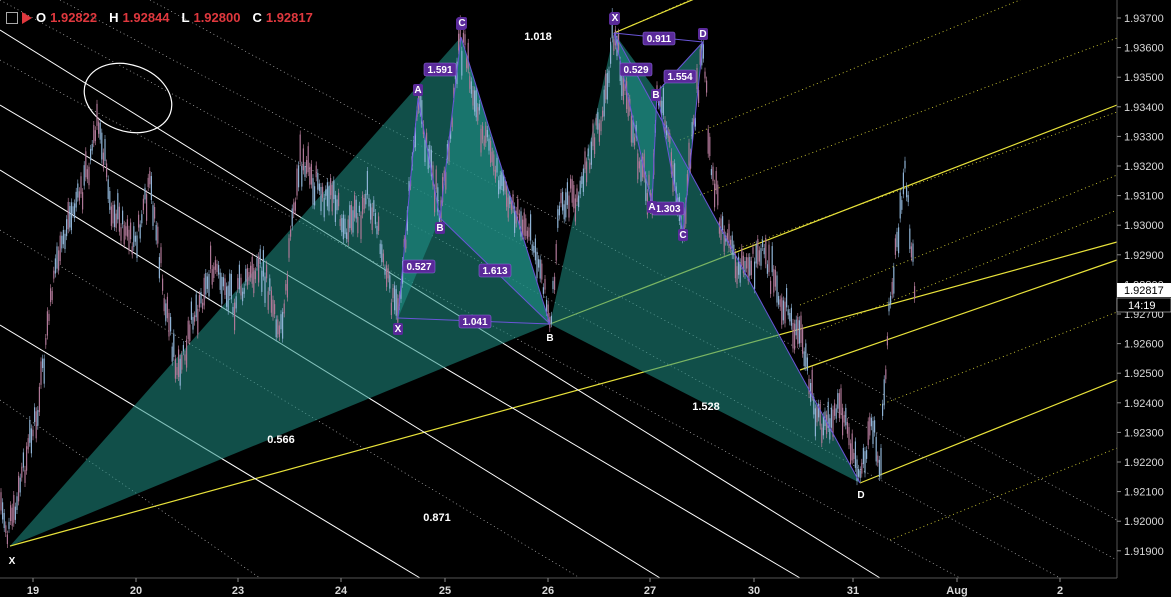  Describe the element at coordinates (754, 591) in the screenshot. I see `x-tick-label: 30` at that location.